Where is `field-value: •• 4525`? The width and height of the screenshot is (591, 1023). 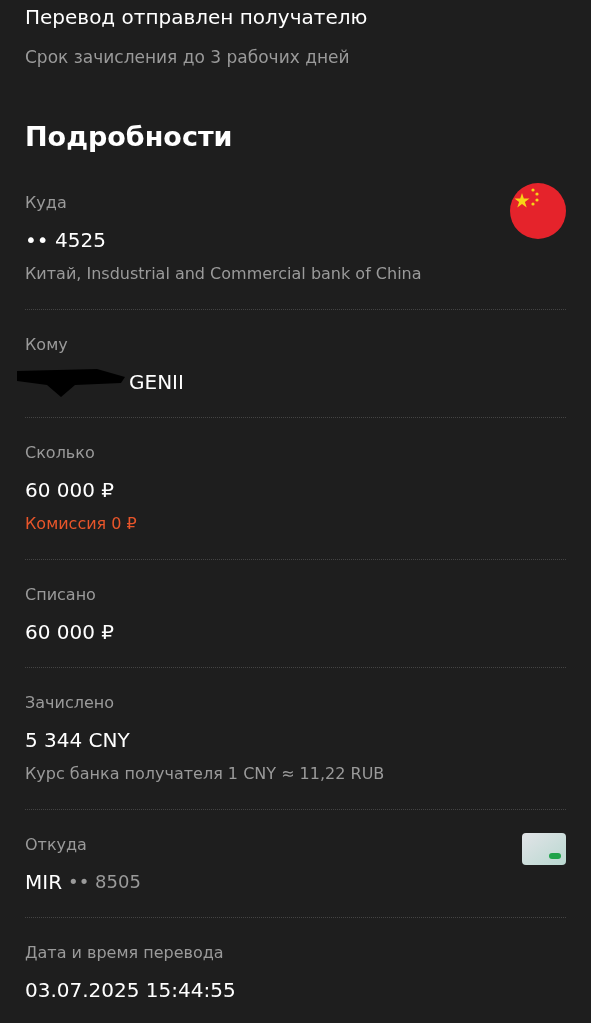
field-value: •• 4525 is located at coordinates (65, 240).